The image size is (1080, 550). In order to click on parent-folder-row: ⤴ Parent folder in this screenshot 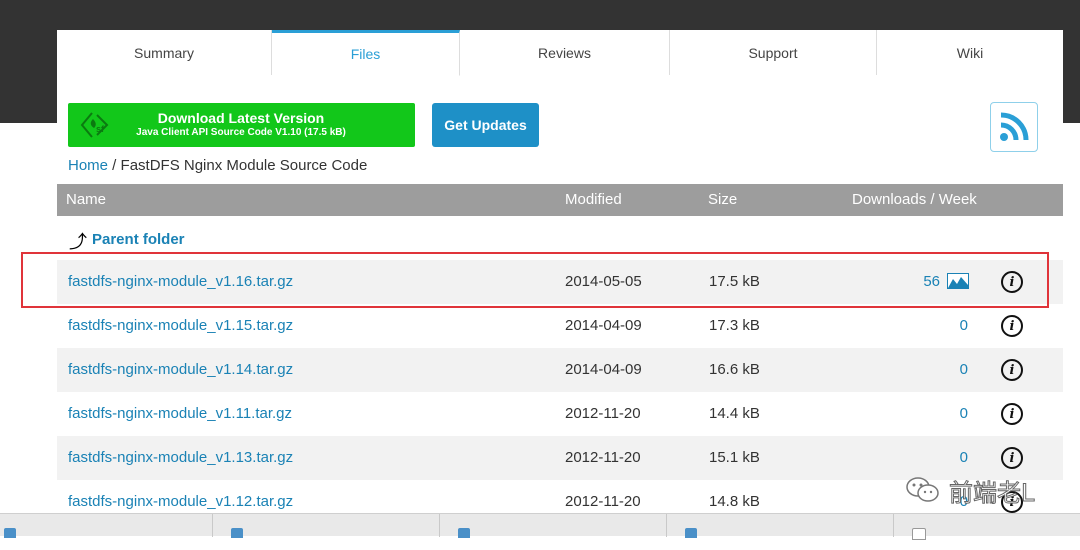, I will do `click(560, 238)`.